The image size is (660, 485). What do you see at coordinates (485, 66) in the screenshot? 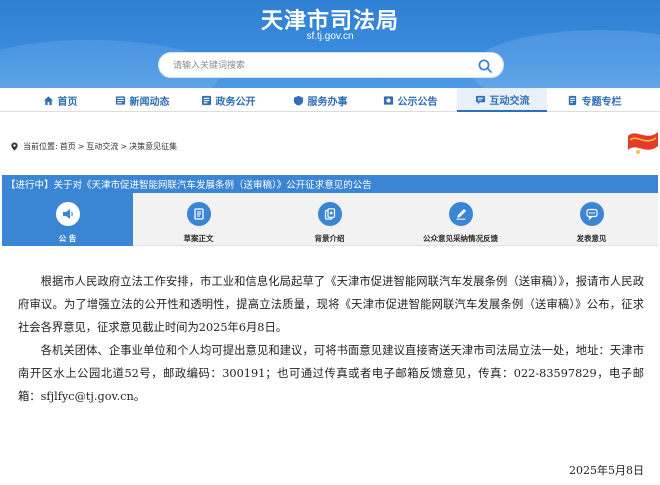
I see `search-icon` at bounding box center [485, 66].